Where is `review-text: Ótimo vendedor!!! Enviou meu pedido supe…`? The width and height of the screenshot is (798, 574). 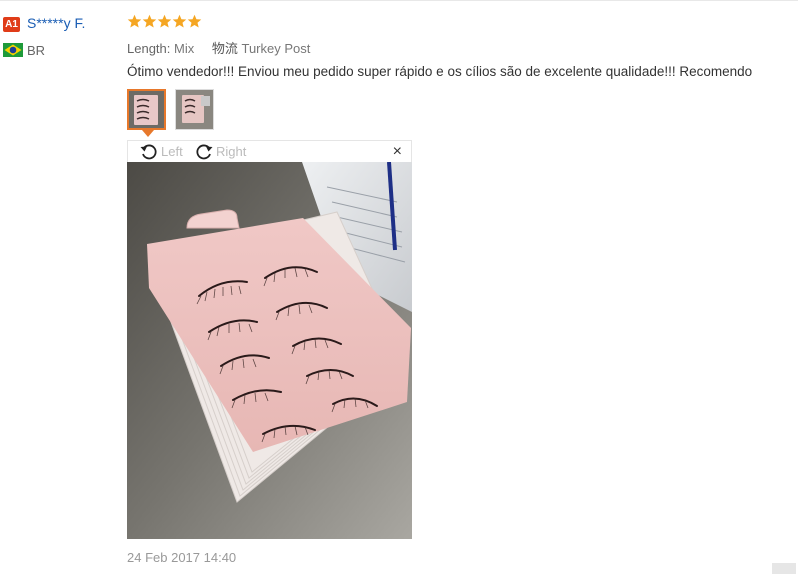
review-text: Ótimo vendedor!!! Enviou meu pedido supe… is located at coordinates (440, 71).